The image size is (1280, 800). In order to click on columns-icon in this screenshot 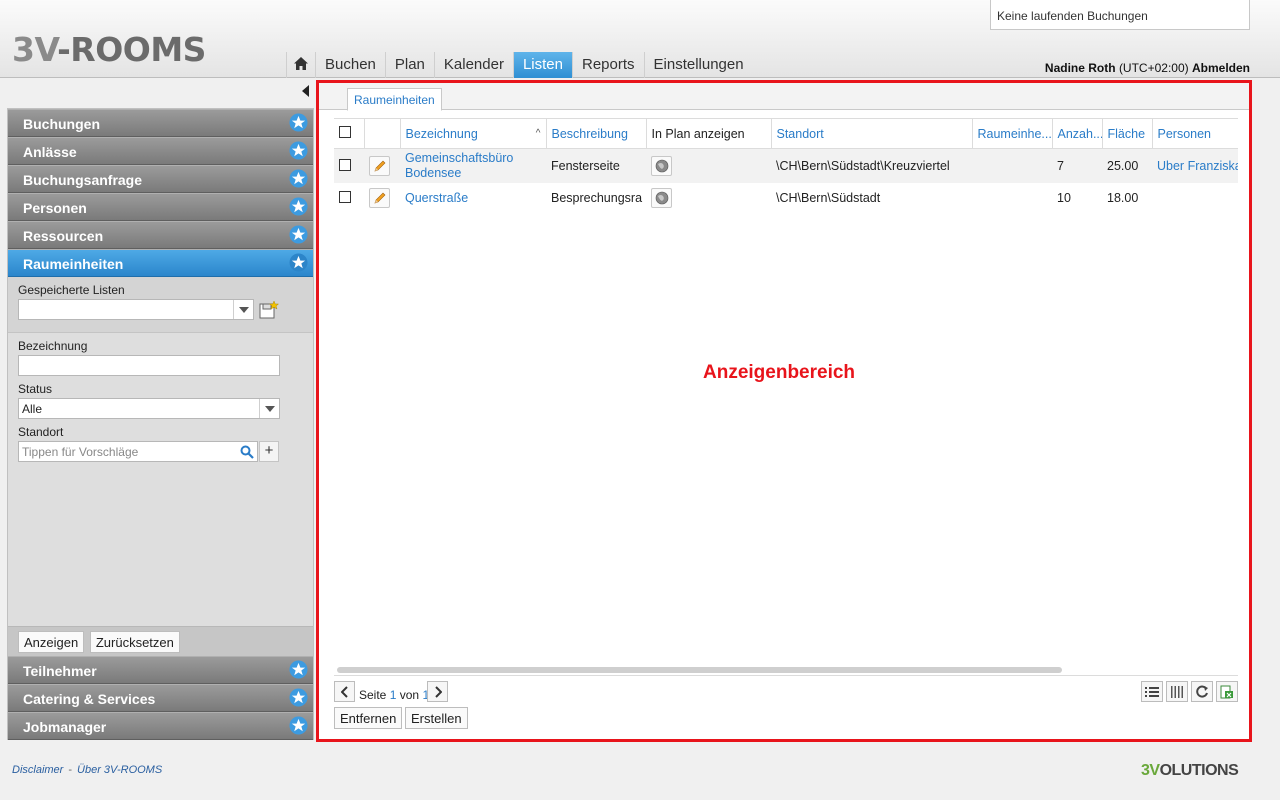, I will do `click(1177, 691)`.